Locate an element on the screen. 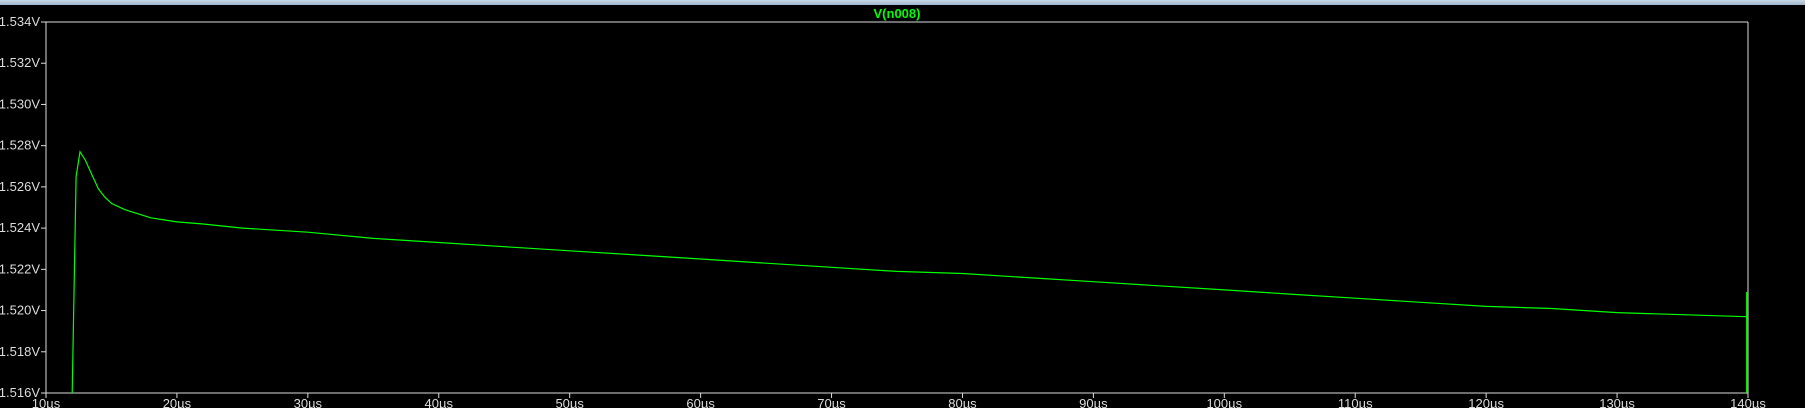  x-tick-label: 120µs is located at coordinates (1486, 402).